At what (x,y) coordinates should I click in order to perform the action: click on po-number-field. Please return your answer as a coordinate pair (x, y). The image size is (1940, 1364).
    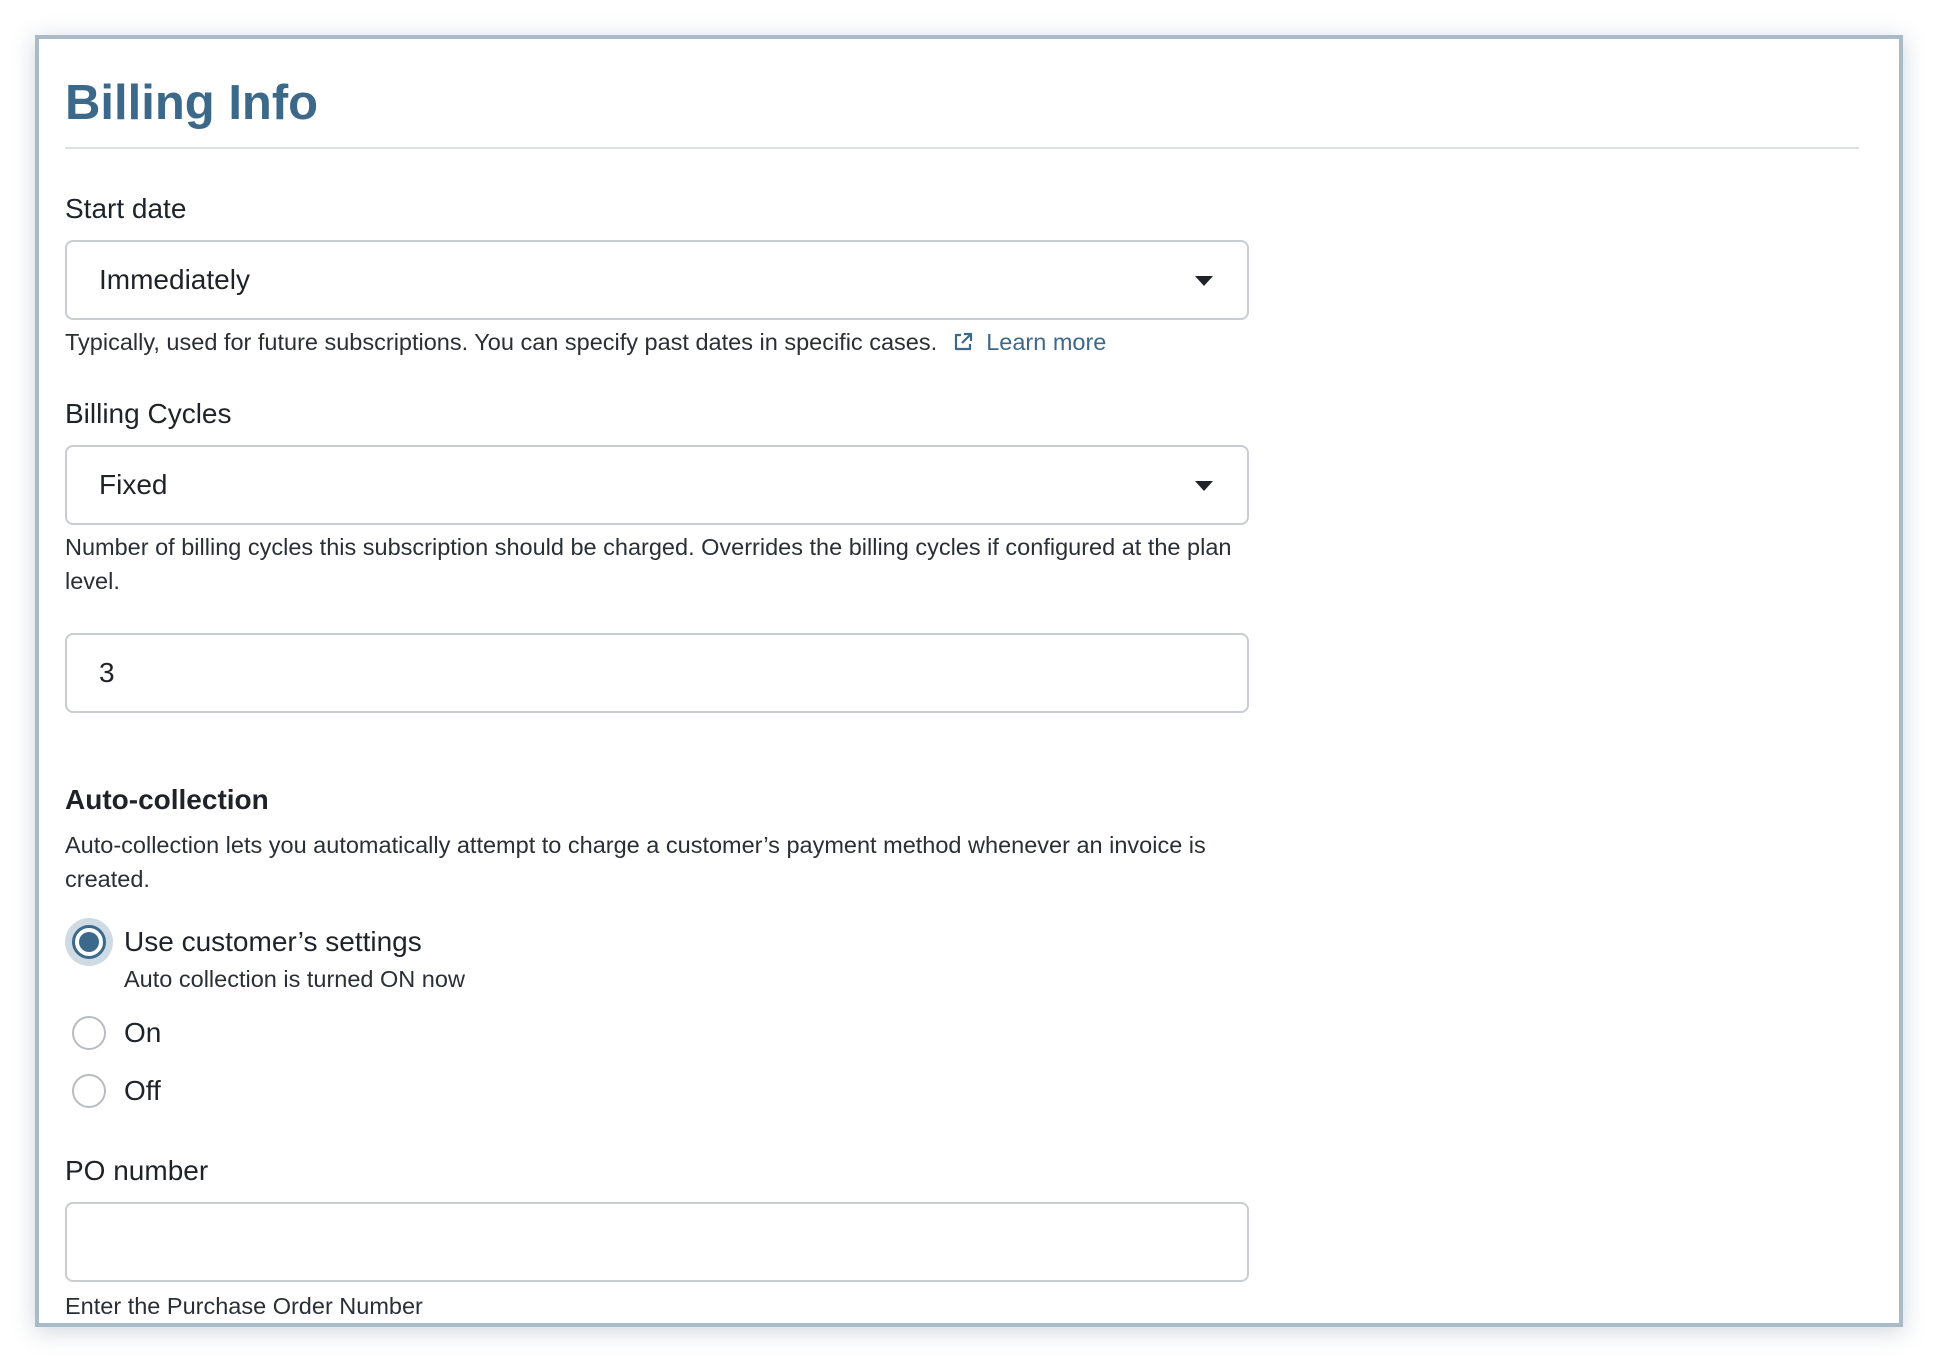
    Looking at the image, I should click on (649, 1242).